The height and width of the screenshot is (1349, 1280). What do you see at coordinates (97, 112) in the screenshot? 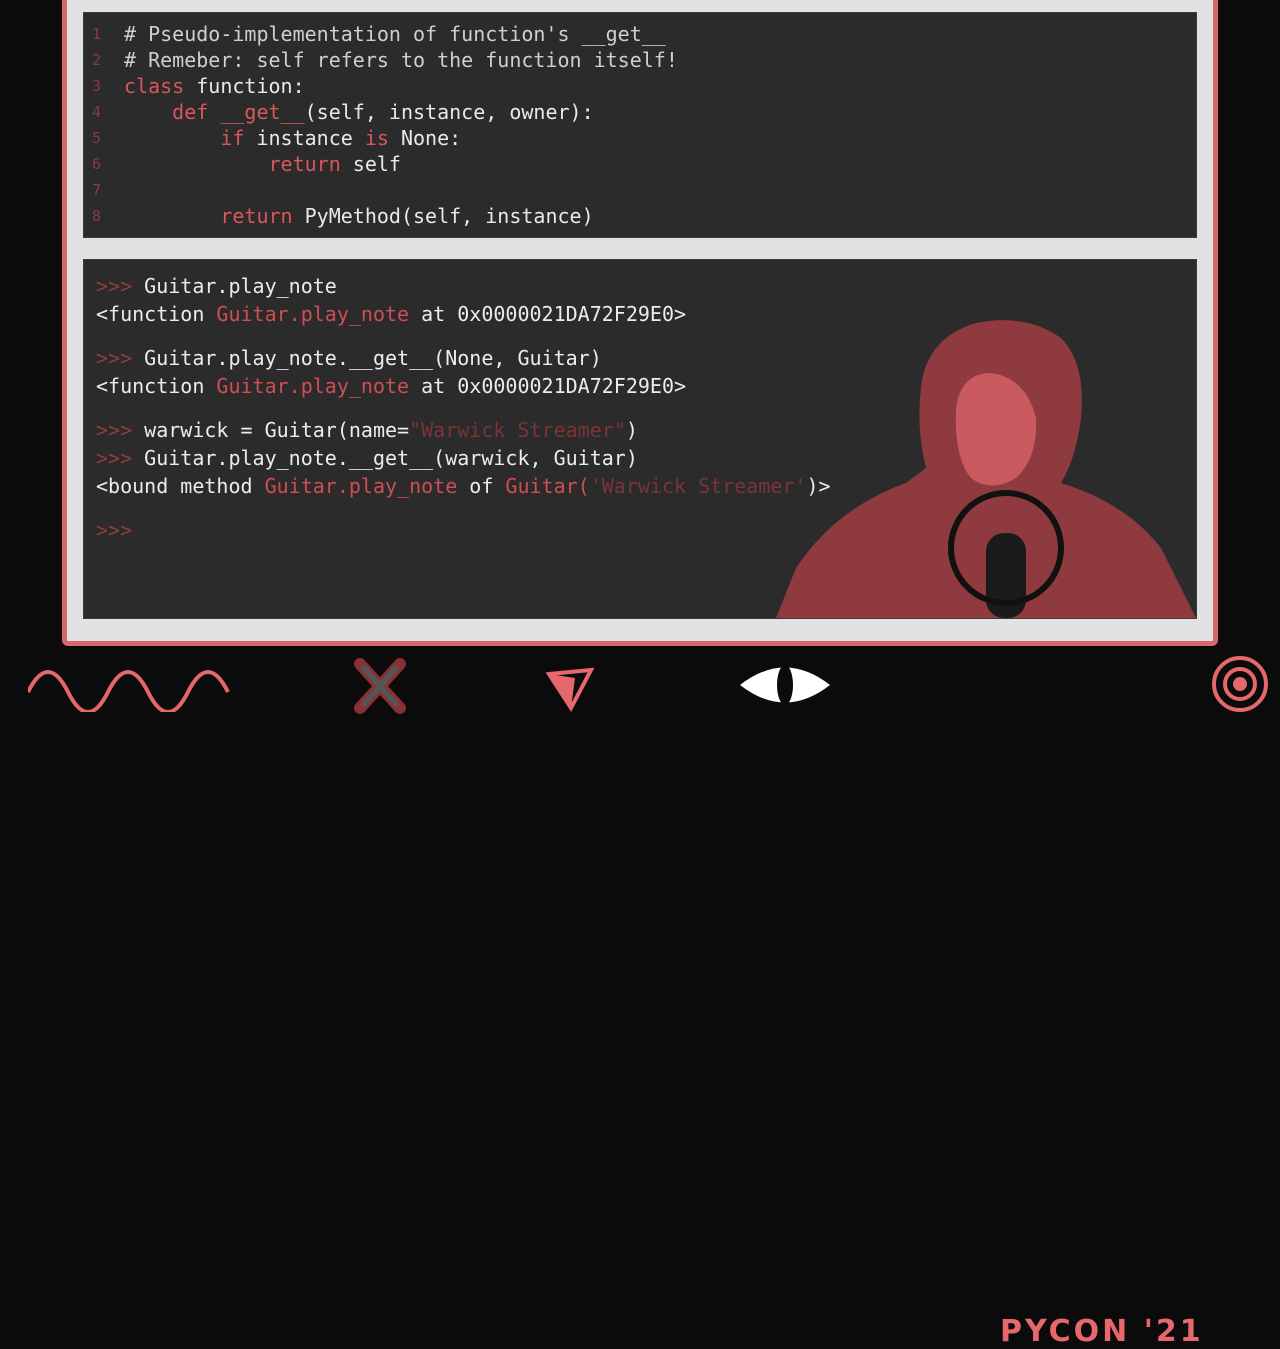
I see `line-number: 4` at bounding box center [97, 112].